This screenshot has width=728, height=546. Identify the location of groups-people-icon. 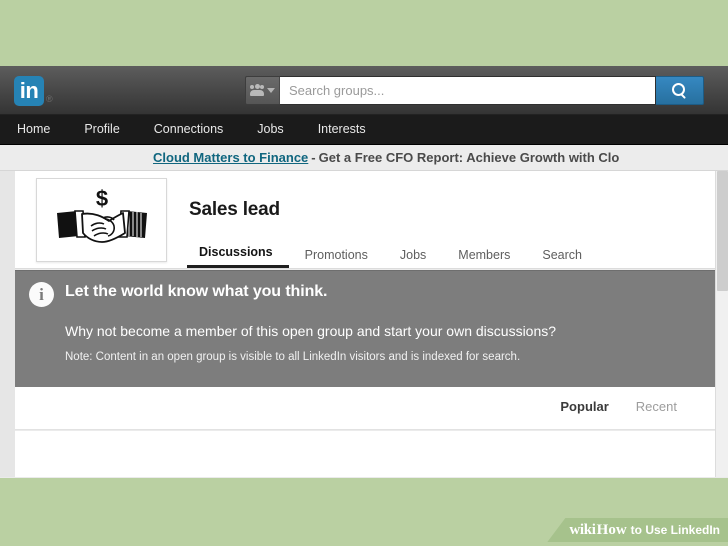
(257, 90).